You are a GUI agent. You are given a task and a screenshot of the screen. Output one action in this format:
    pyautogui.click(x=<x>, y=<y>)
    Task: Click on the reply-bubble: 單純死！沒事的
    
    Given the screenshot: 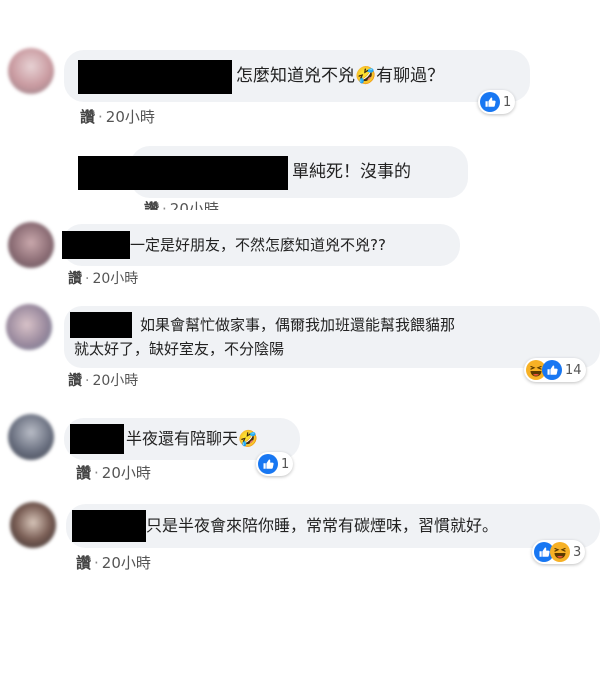 What is the action you would take?
    pyautogui.click(x=273, y=172)
    